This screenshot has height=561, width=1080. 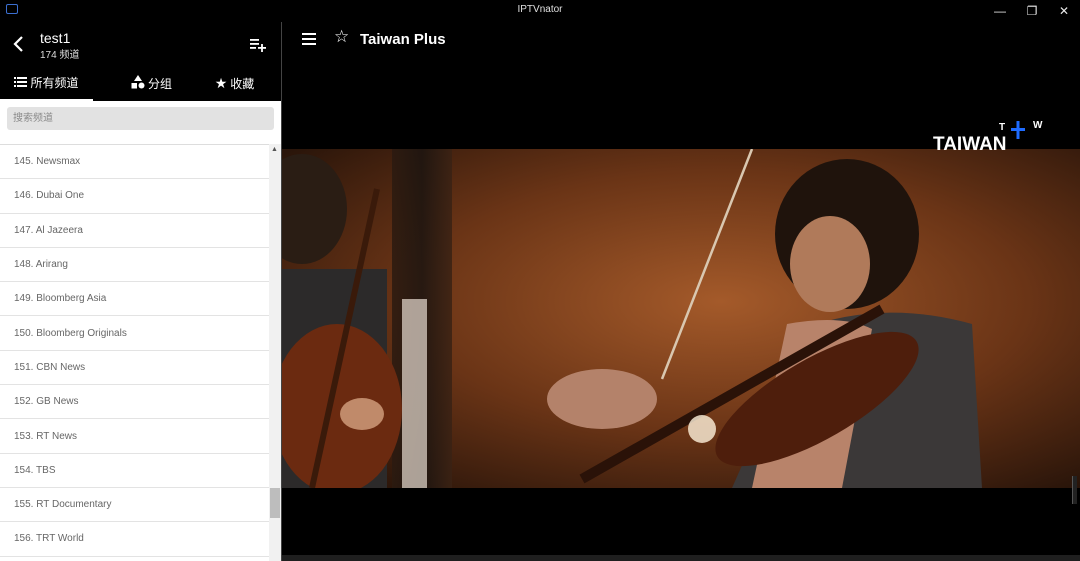 What do you see at coordinates (341, 37) in the screenshot?
I see `favorite-star-icon: ☆` at bounding box center [341, 37].